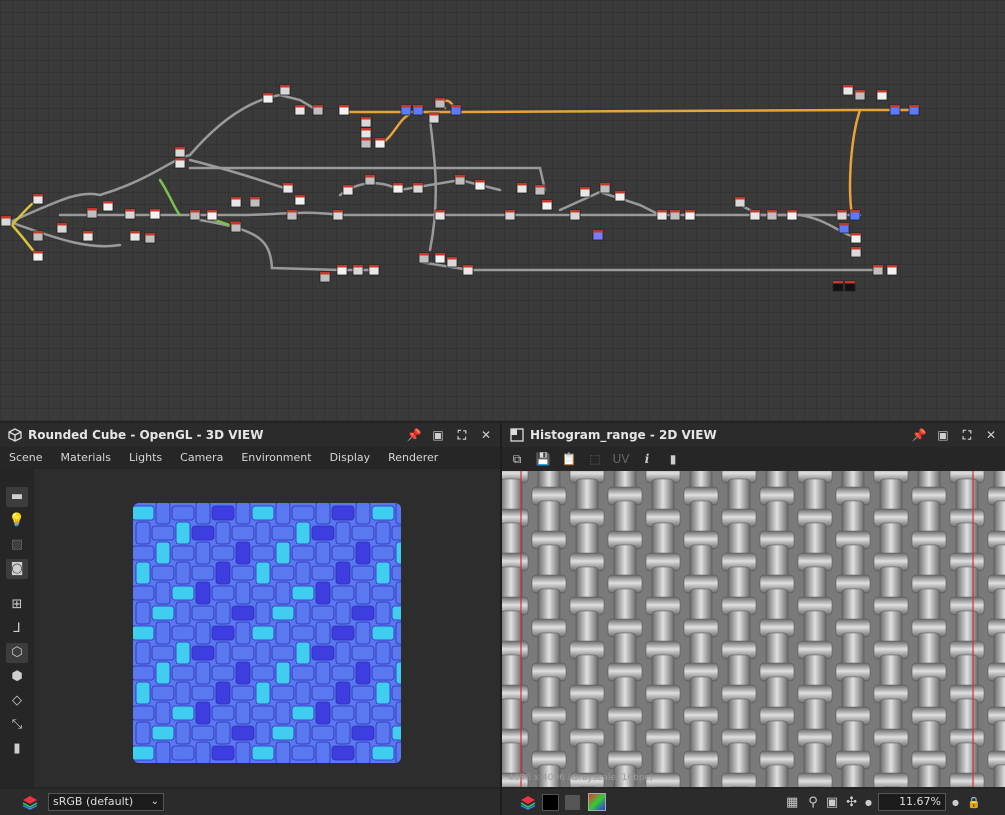  Describe the element at coordinates (792, 802) in the screenshot. I see `grid-icon: ▦` at that location.